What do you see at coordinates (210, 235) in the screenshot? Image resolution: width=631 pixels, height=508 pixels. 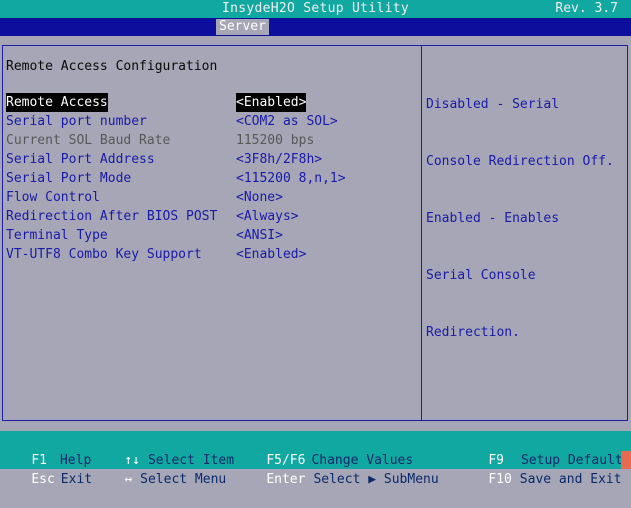 I see `setting-terminal-type: Terminal Type <ANSI>` at bounding box center [210, 235].